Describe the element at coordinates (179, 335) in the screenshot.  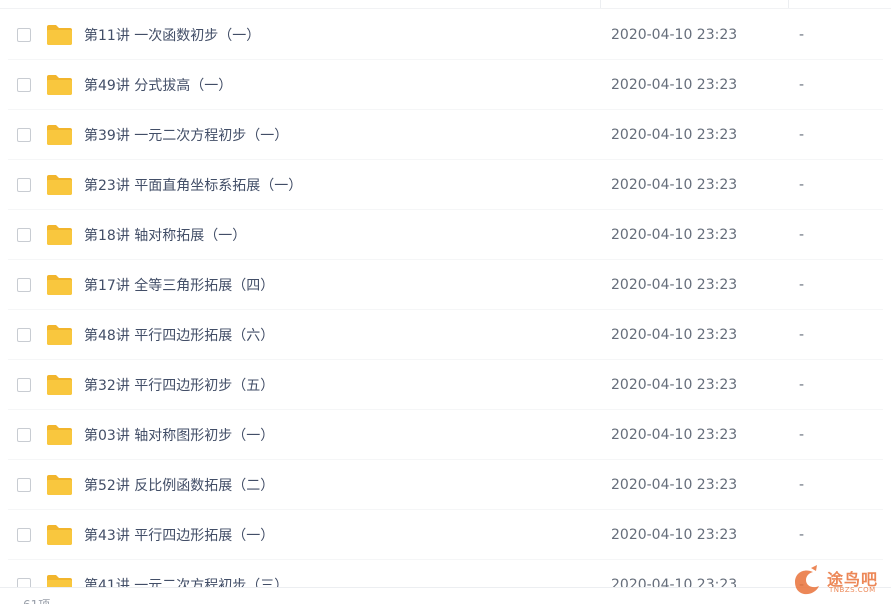
I see `file-name: 第48讲 平行四边形拓展（六）` at that location.